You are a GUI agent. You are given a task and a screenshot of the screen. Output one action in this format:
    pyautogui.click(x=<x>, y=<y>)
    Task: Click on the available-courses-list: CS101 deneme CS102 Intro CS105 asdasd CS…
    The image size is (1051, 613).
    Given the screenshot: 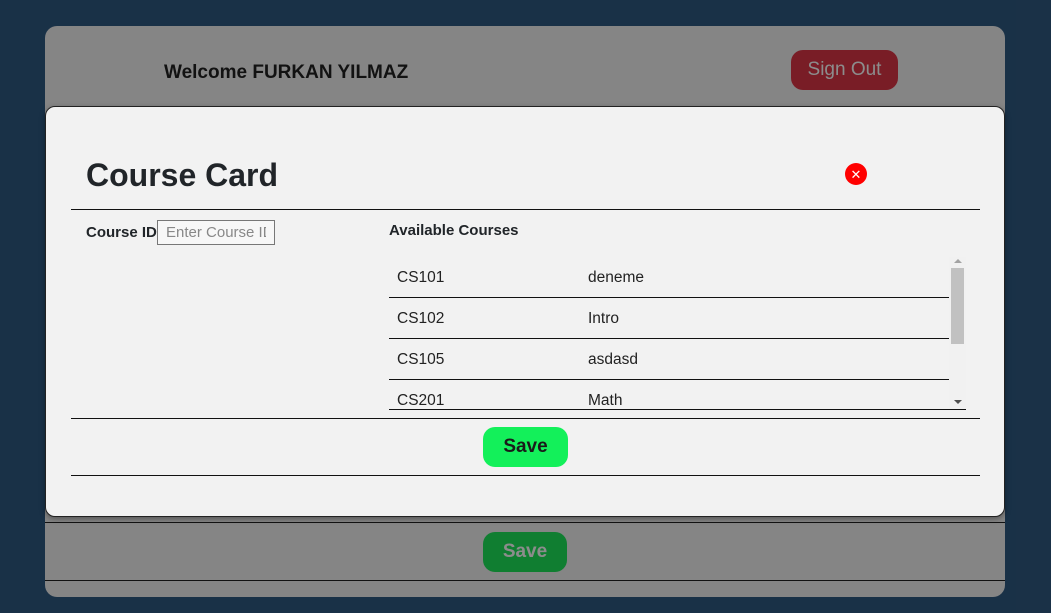 What is the action you would take?
    pyautogui.click(x=677, y=333)
    